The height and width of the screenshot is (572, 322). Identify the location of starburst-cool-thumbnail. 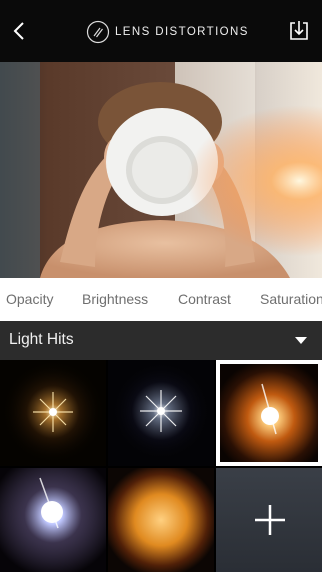
(161, 413).